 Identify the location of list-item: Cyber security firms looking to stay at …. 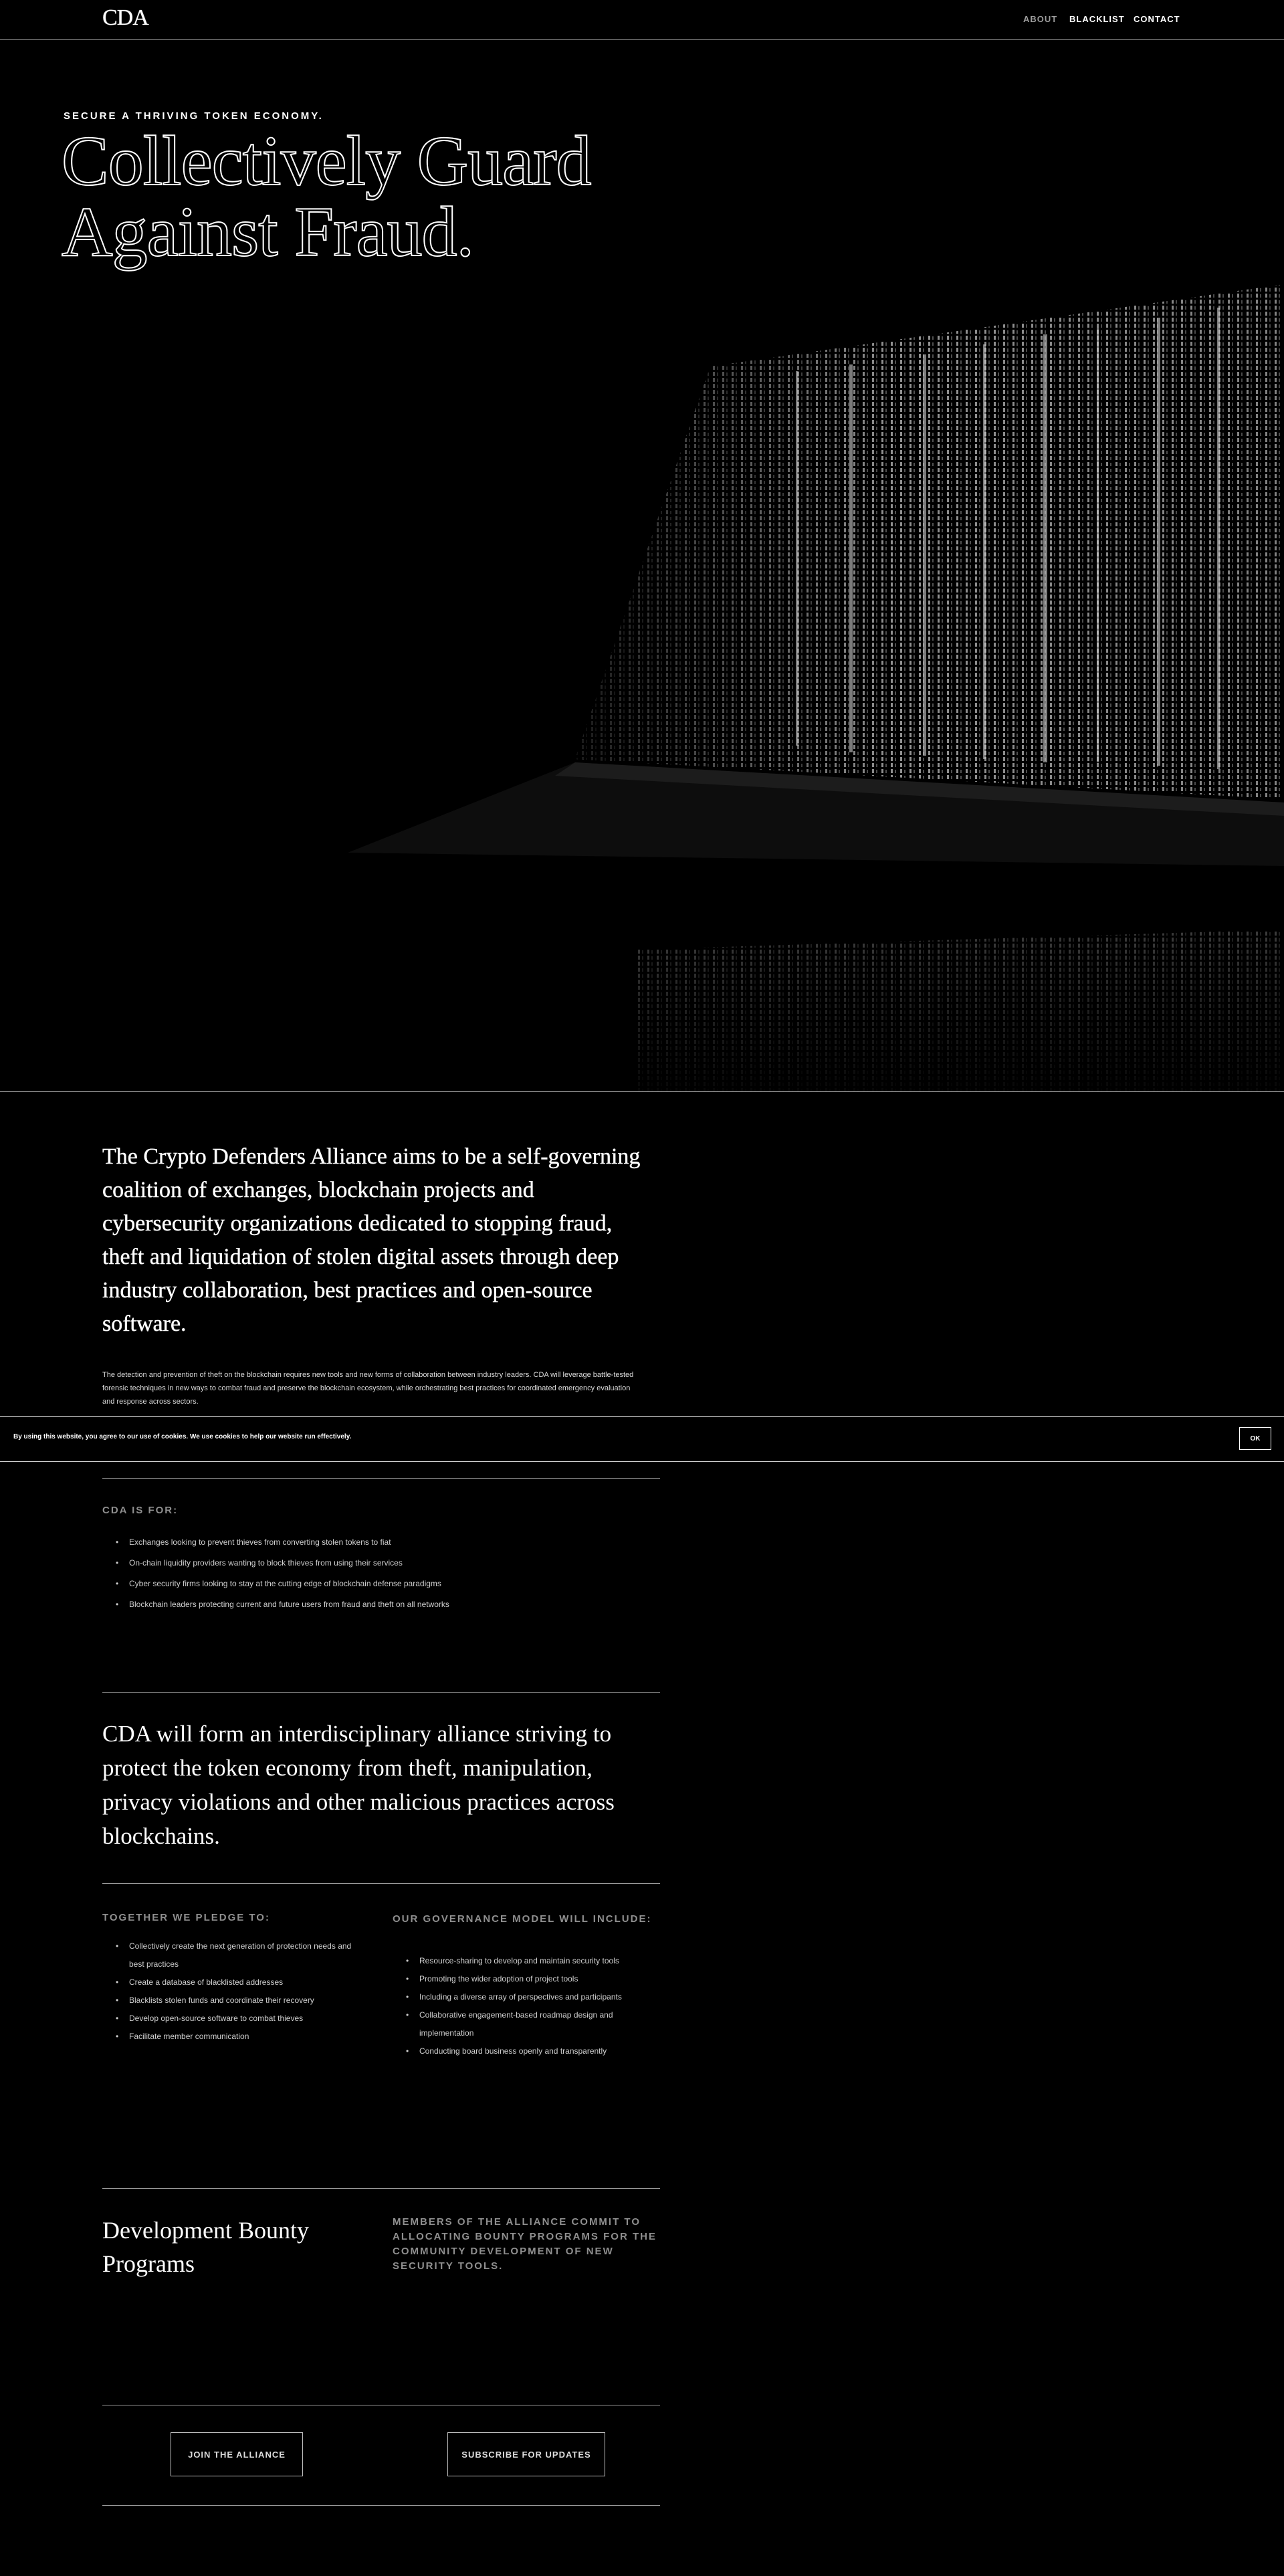
(379, 1584).